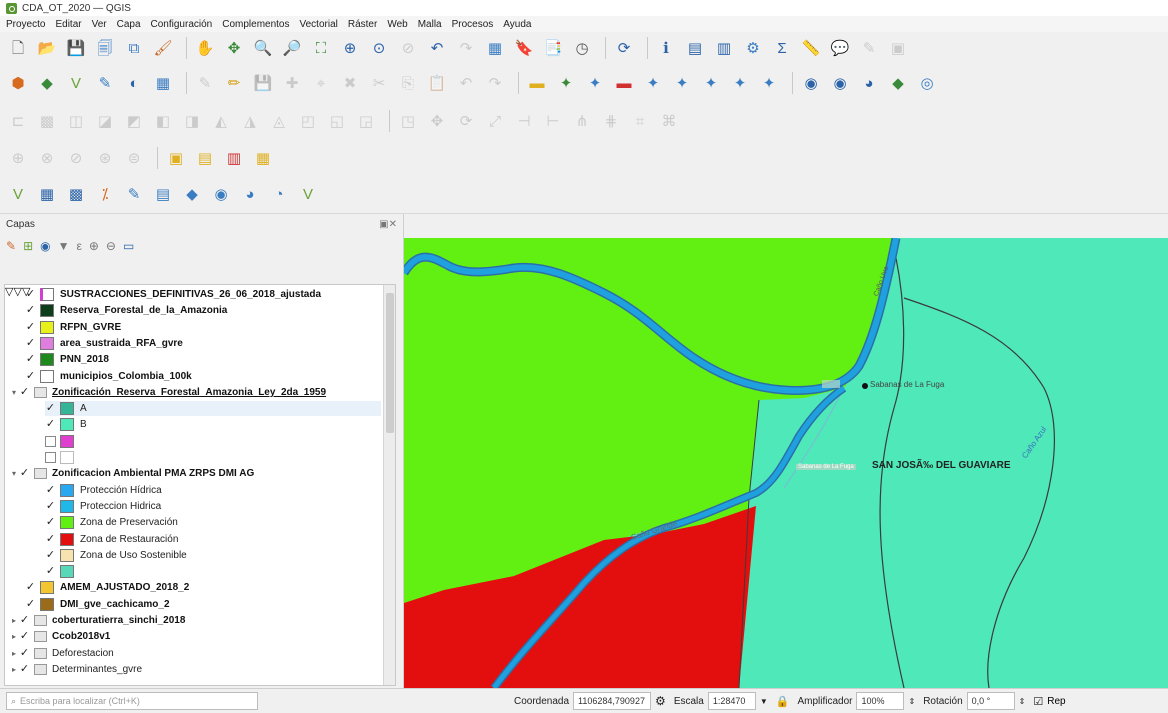  I want to click on rotate-label-icon: ✦, so click(682, 83).